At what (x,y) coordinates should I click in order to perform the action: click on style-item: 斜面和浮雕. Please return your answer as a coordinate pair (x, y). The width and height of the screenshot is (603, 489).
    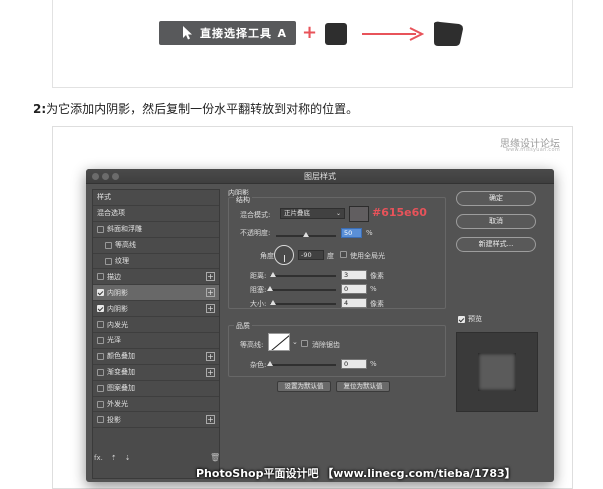
    Looking at the image, I should click on (156, 230).